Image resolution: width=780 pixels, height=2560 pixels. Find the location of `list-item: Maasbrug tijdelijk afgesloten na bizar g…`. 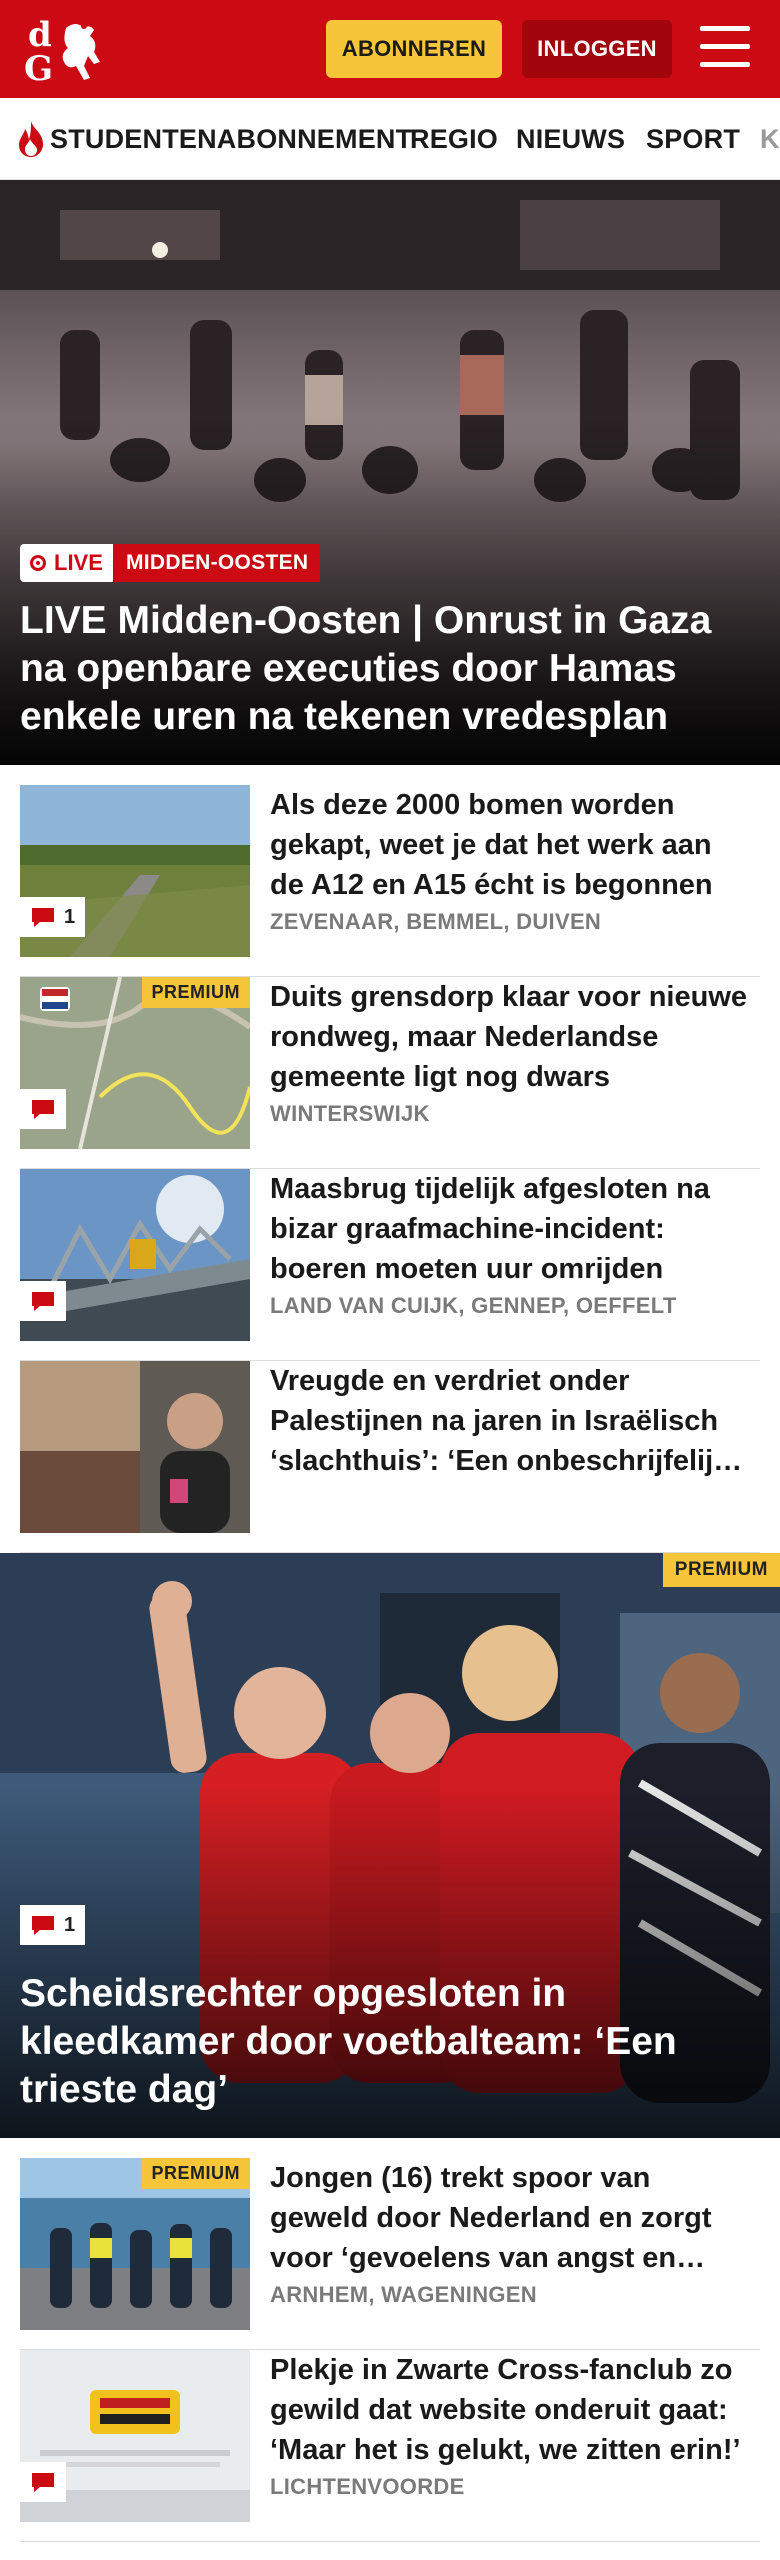

list-item: Maasbrug tijdelijk afgesloten na bizar g… is located at coordinates (390, 1265).